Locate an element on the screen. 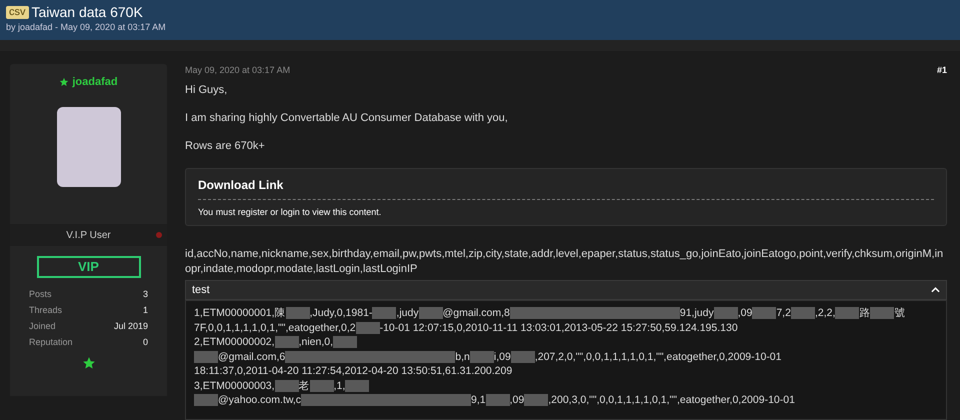 The width and height of the screenshot is (960, 420). stat-value: 0 is located at coordinates (145, 342).